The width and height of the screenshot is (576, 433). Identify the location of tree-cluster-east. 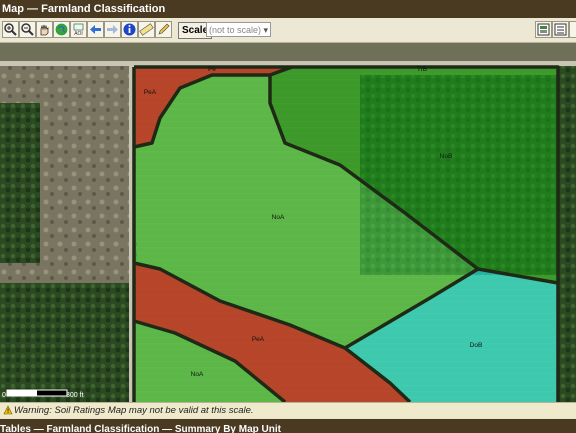
(567, 233).